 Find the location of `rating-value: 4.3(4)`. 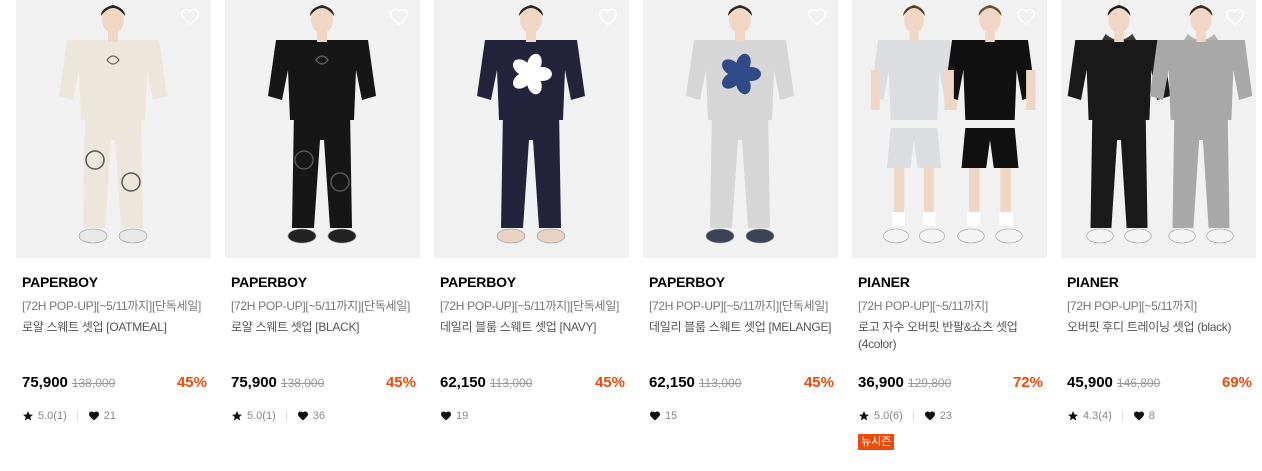

rating-value: 4.3(4) is located at coordinates (1097, 416).